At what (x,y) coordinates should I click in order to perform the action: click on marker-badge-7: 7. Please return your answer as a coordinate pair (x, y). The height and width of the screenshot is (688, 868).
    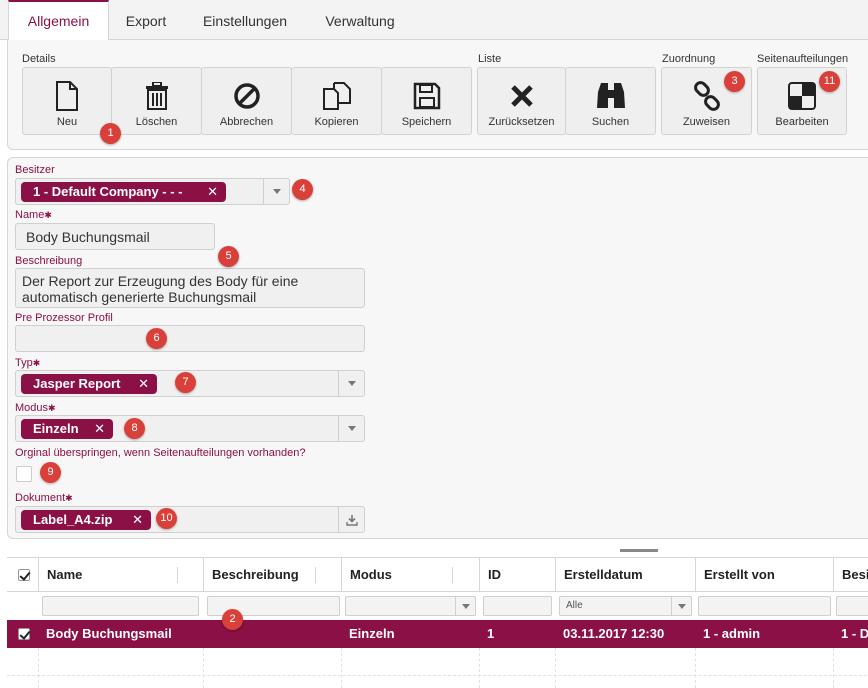
    Looking at the image, I should click on (185, 382).